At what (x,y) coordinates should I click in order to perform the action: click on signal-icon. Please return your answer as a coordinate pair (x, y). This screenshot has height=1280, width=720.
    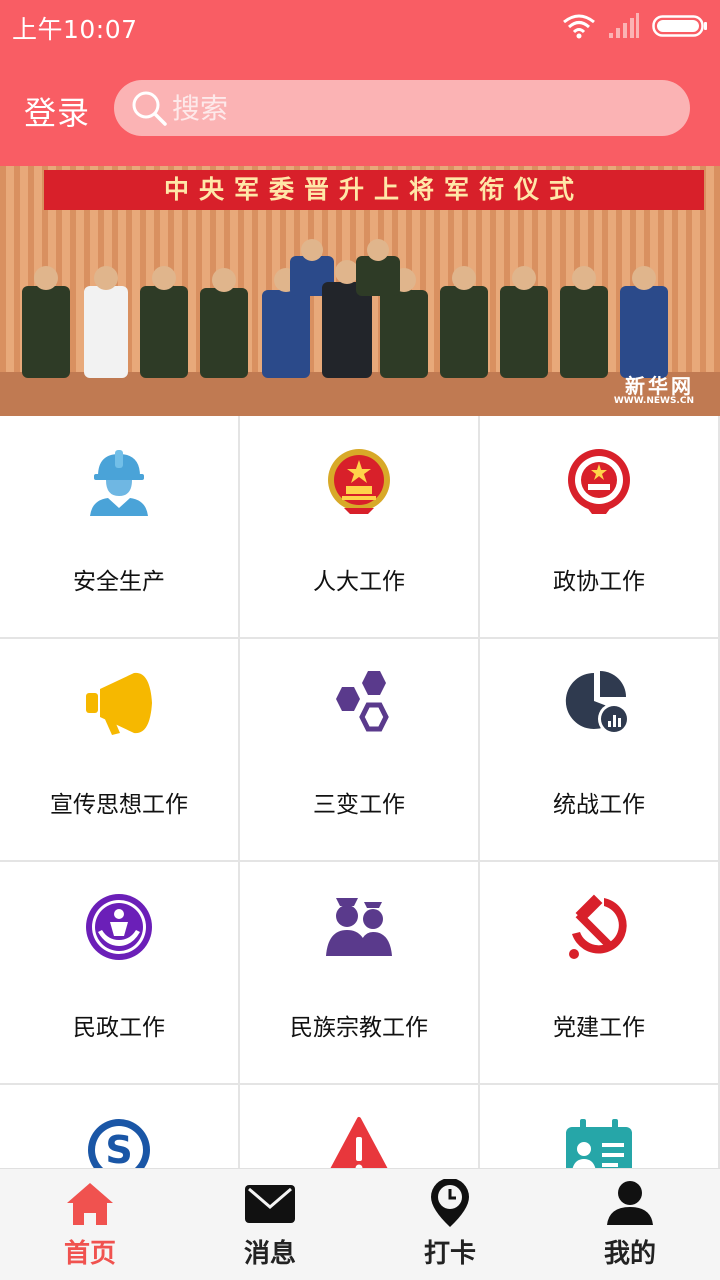
    Looking at the image, I should click on (624, 25).